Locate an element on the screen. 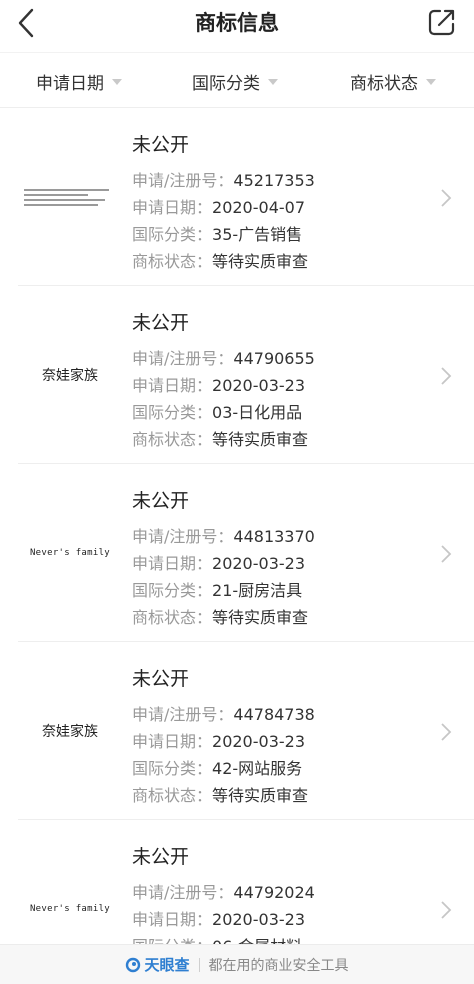 This screenshot has width=474, height=984. apply-date-row: 申请日期：2020-04-07 is located at coordinates (218, 206).